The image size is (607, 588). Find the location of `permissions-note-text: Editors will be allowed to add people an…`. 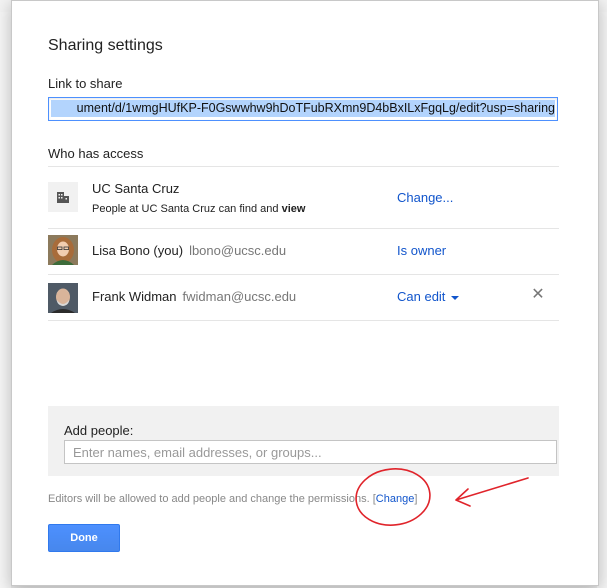

permissions-note-text: Editors will be allowed to add people an… is located at coordinates (209, 499).